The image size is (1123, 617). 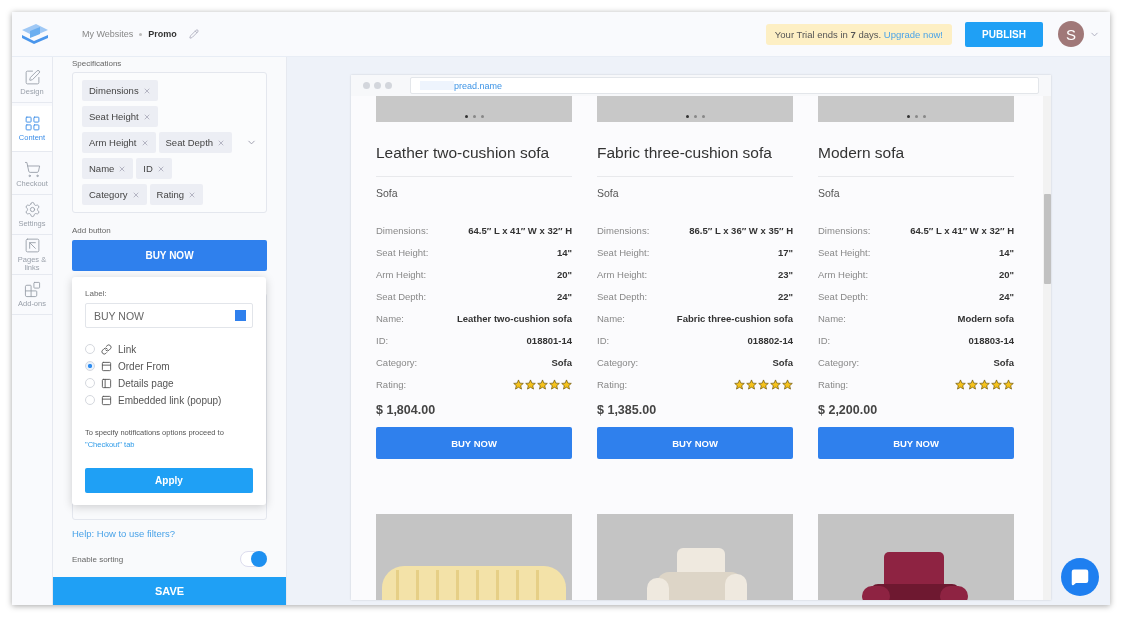 What do you see at coordinates (98, 559) in the screenshot?
I see `sorting-label: Enable sorting` at bounding box center [98, 559].